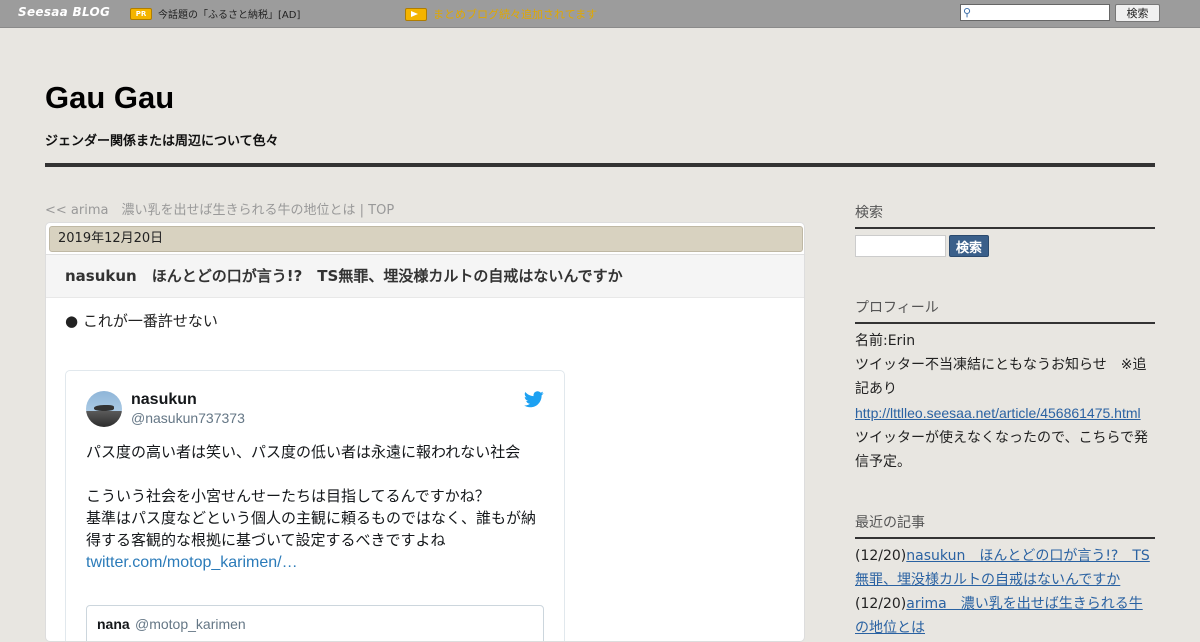 Image resolution: width=1200 pixels, height=642 pixels. I want to click on twitter-bird-icon, so click(534, 399).